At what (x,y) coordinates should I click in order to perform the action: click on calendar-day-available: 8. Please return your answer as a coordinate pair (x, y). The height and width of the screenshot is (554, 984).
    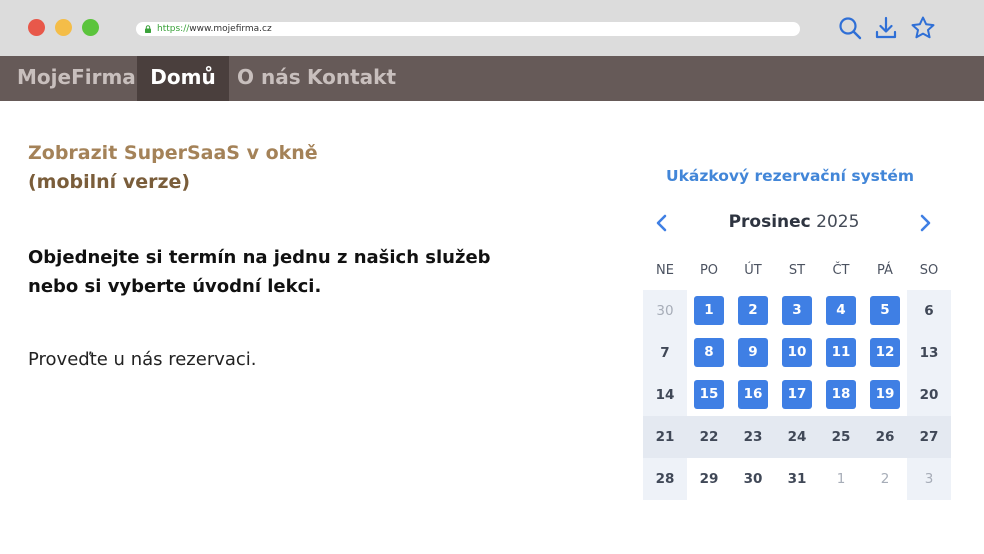
    Looking at the image, I should click on (709, 353).